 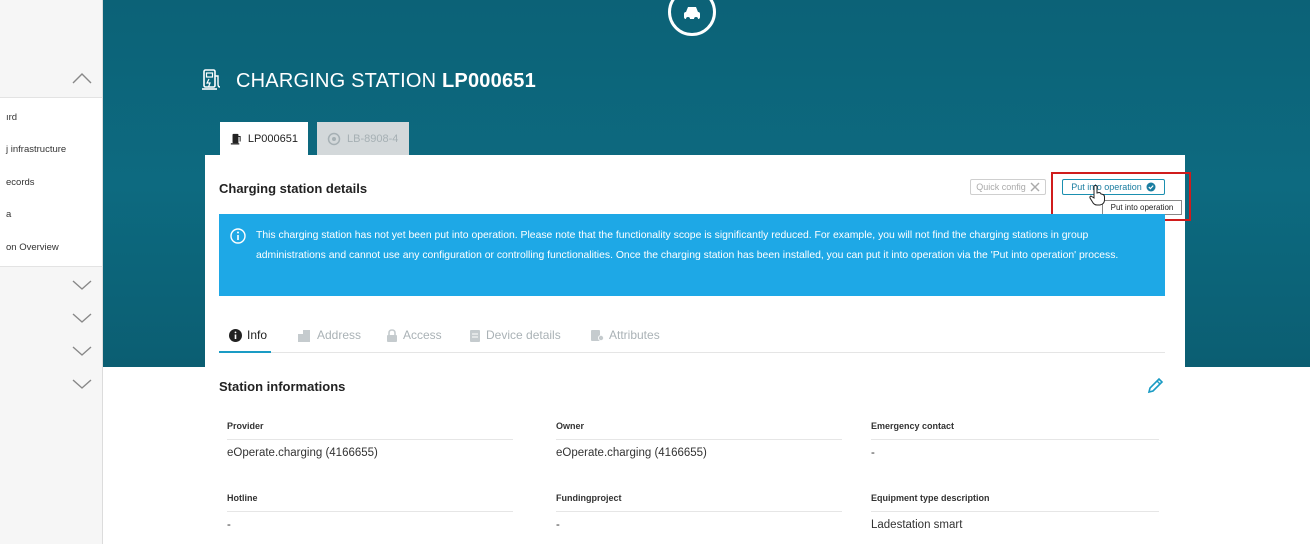 What do you see at coordinates (229, 525) in the screenshot?
I see `field-value-hotline: -` at bounding box center [229, 525].